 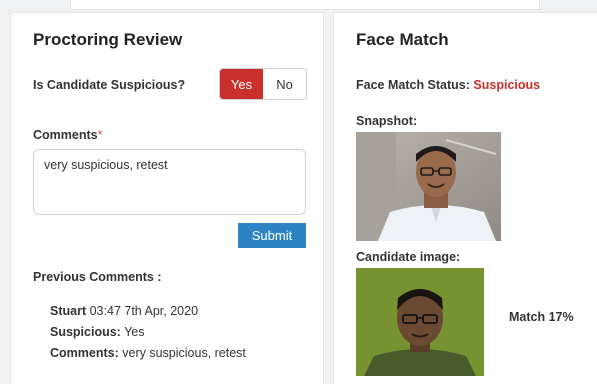 What do you see at coordinates (169, 182) in the screenshot?
I see `comments-textarea` at bounding box center [169, 182].